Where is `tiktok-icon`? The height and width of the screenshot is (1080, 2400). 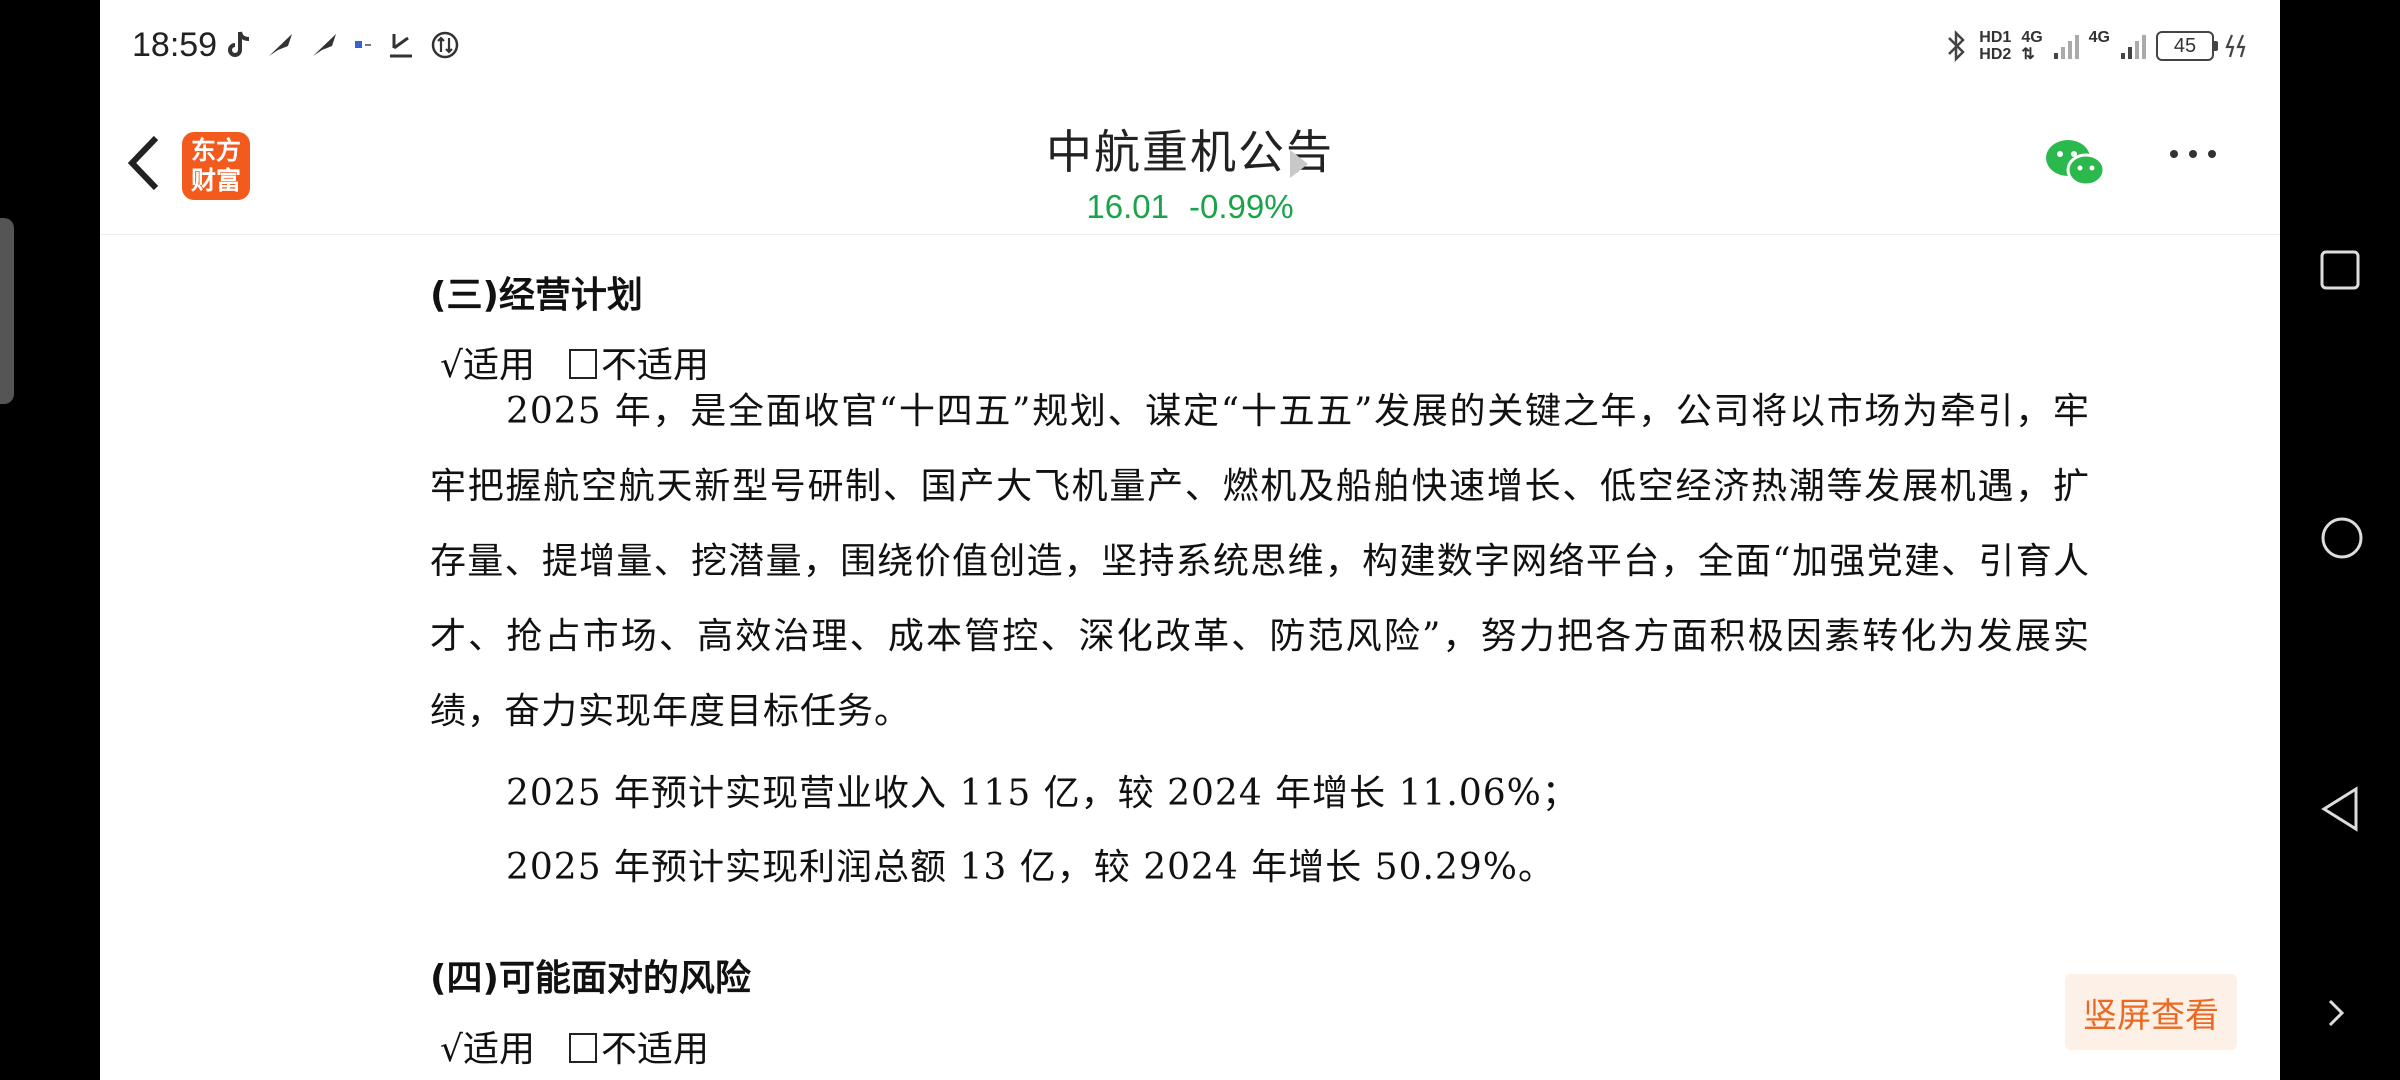 tiktok-icon is located at coordinates (239, 44).